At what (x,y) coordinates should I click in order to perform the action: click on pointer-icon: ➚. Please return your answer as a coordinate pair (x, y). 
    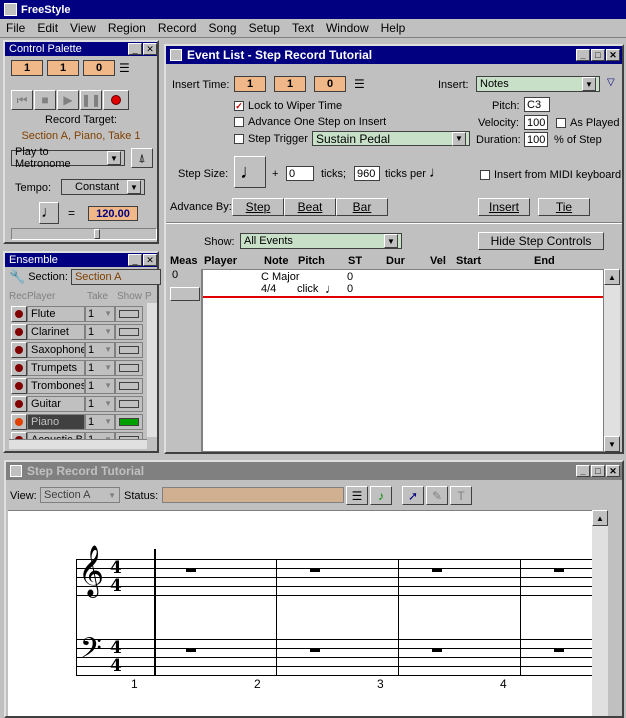
    Looking at the image, I should click on (413, 495).